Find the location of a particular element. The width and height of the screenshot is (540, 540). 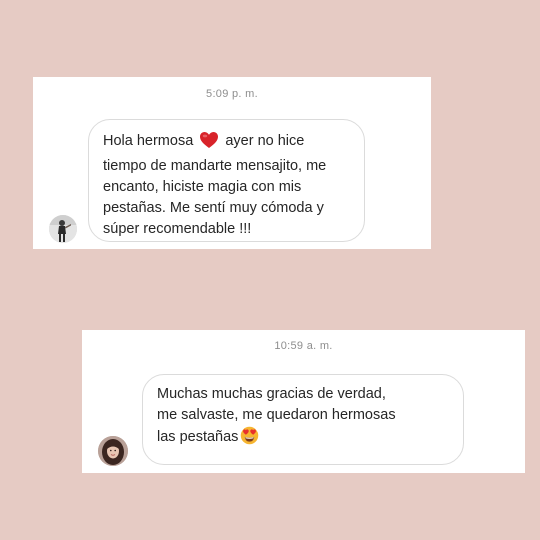

message-line: pestañas. Me sentí muy cómoda y is located at coordinates (213, 208).